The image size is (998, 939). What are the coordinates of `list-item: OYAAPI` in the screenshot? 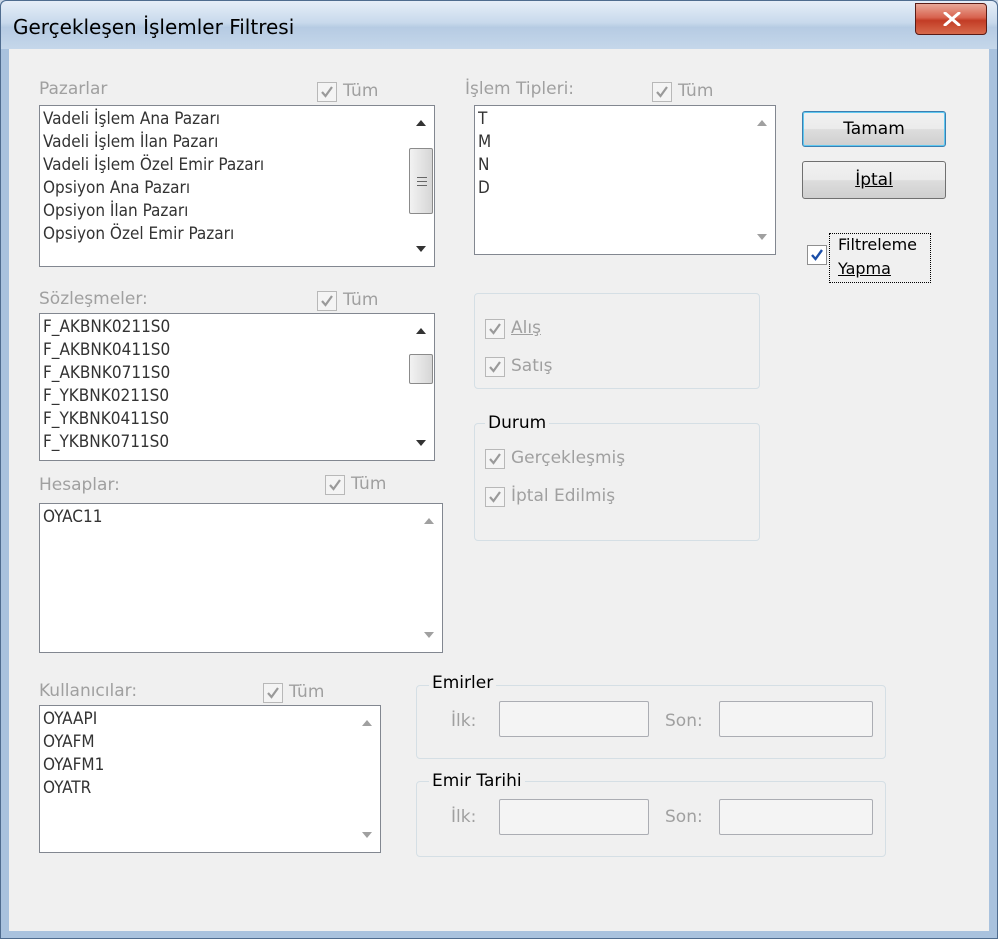 It's located at (196, 719).